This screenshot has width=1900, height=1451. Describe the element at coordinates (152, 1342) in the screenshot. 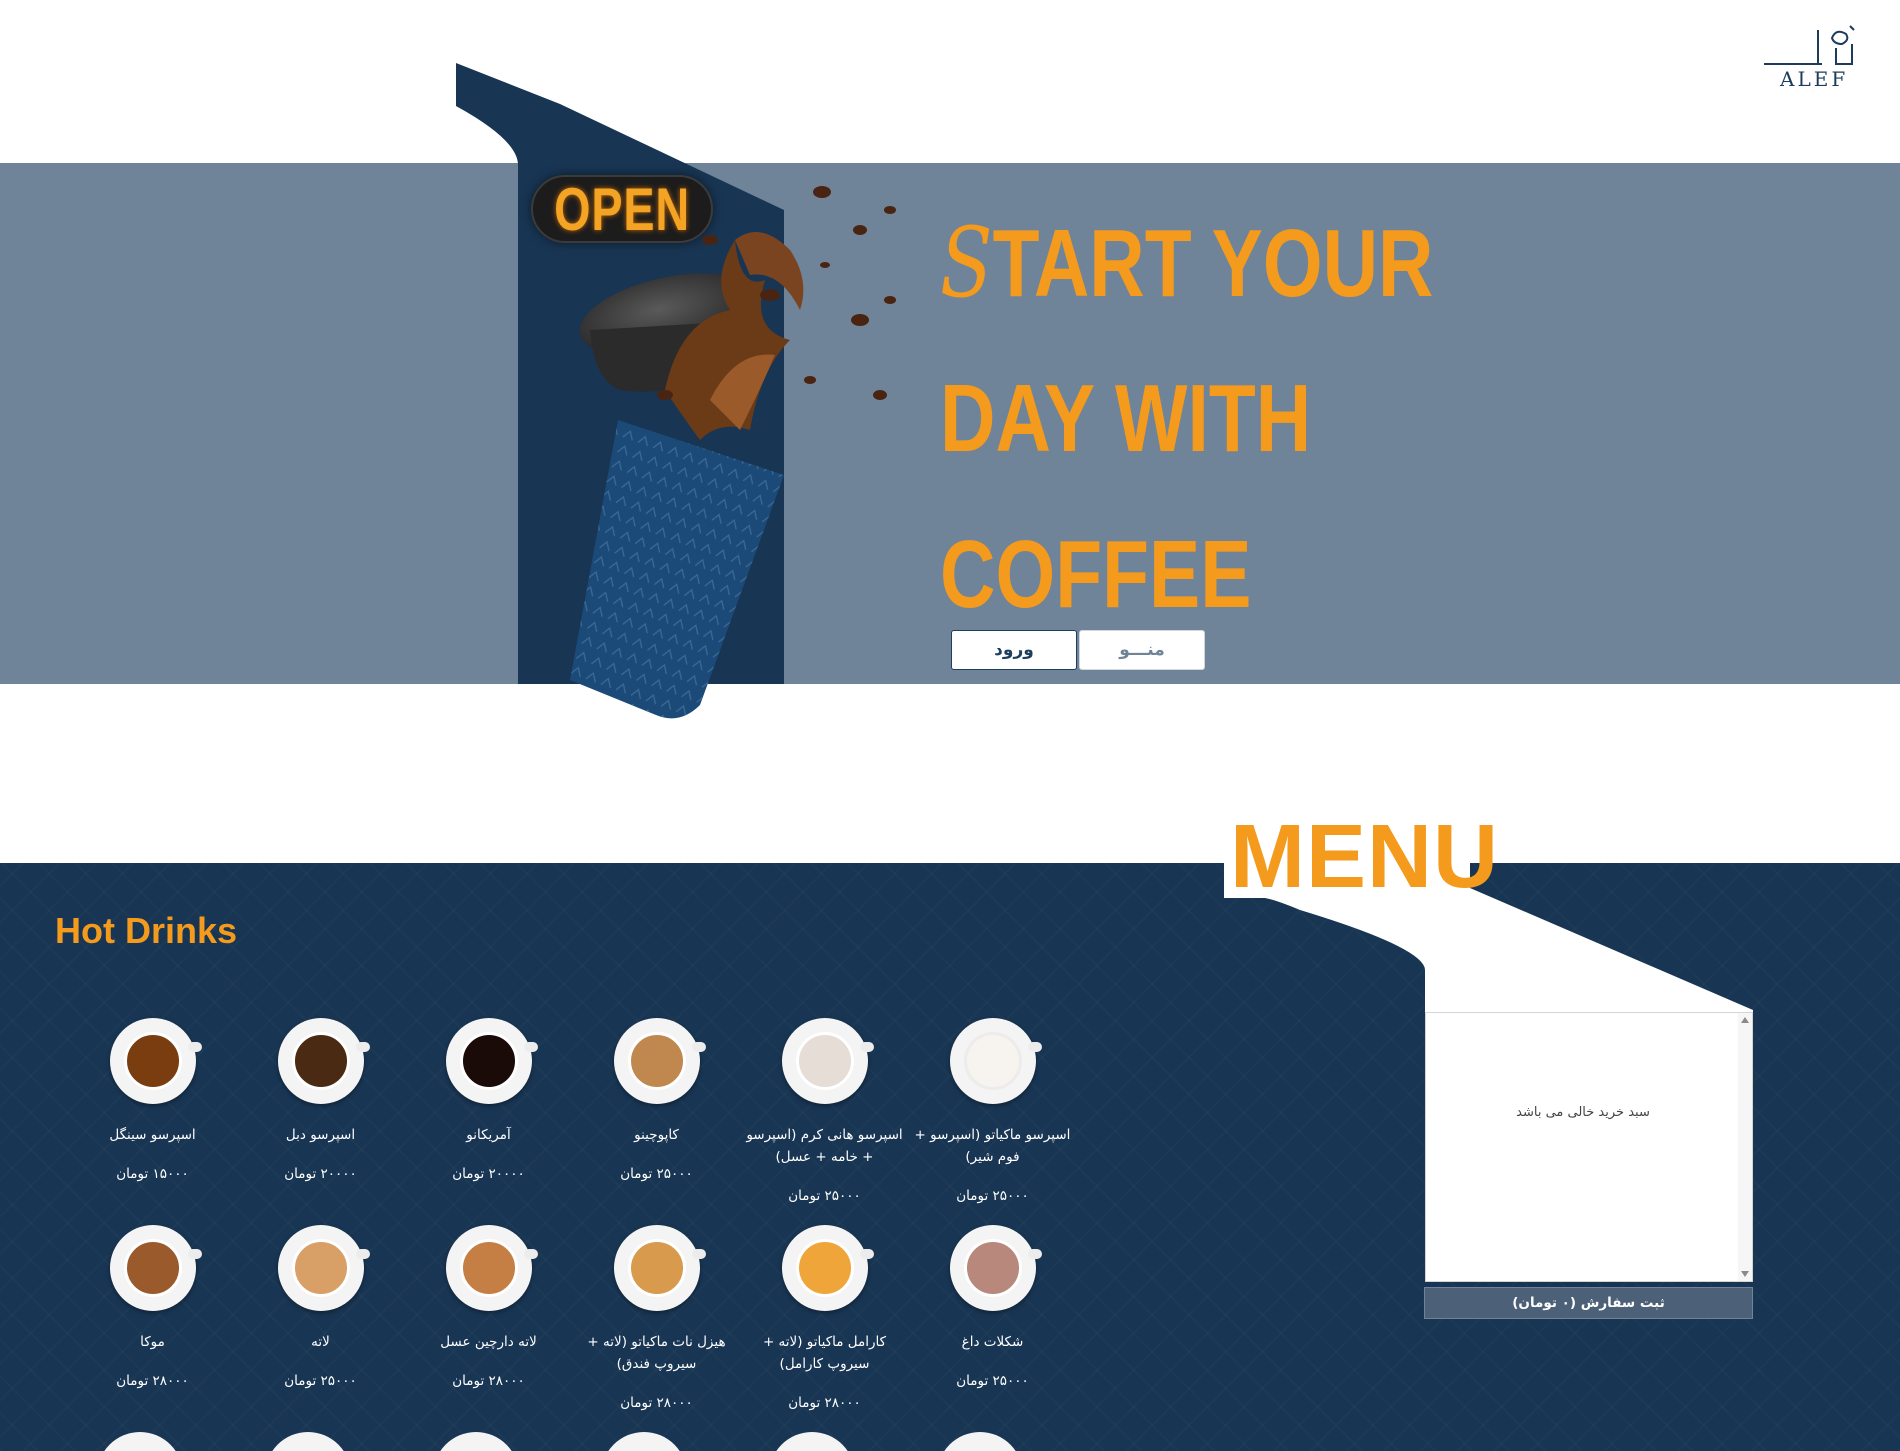

I see `product-name: موکا` at that location.